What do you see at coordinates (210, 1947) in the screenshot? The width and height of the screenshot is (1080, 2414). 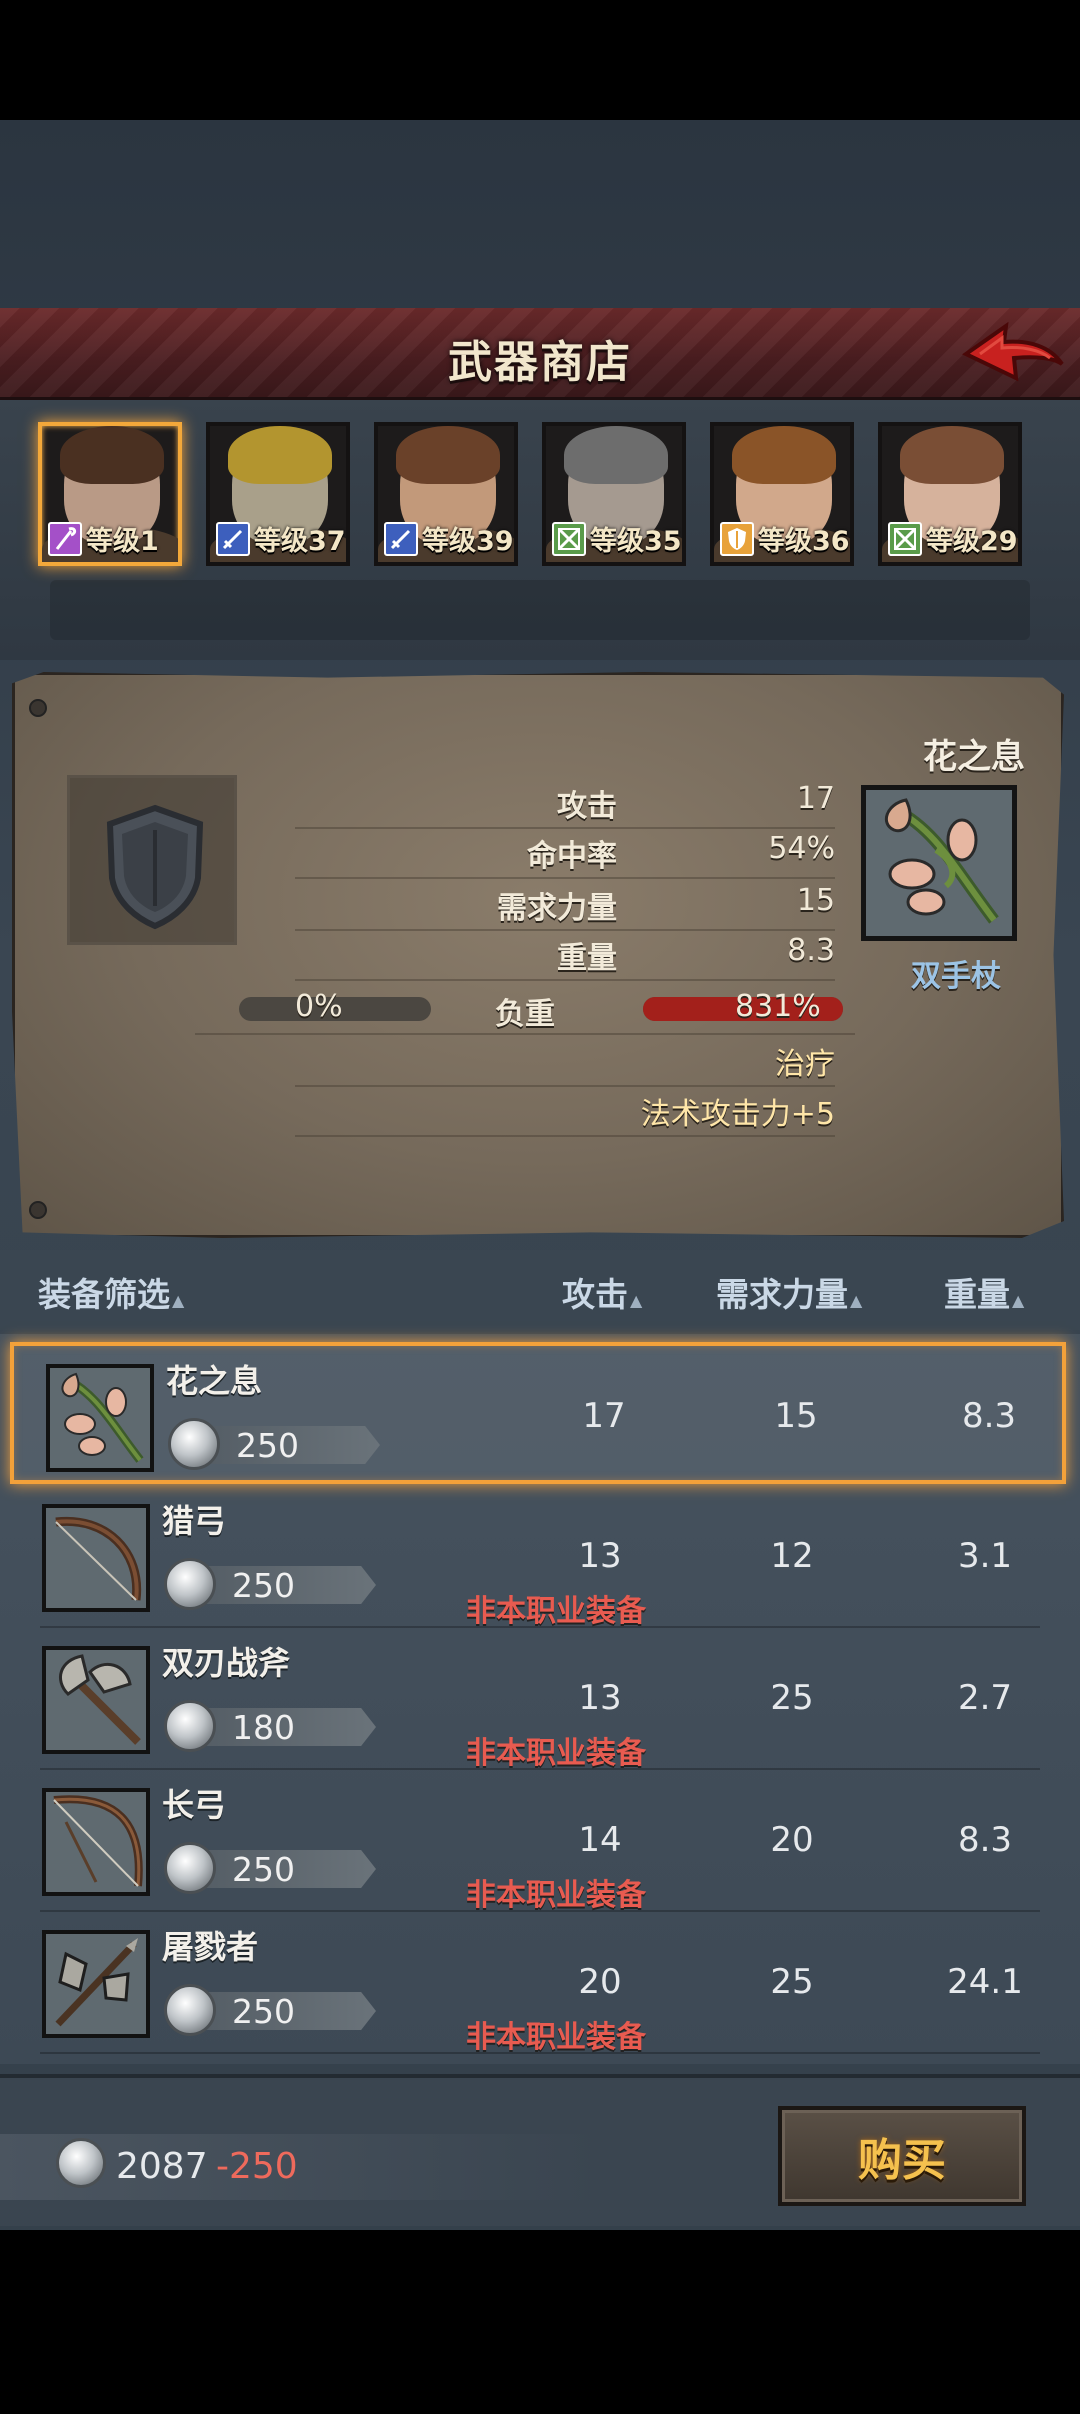 I see `item-name: 屠戮者` at bounding box center [210, 1947].